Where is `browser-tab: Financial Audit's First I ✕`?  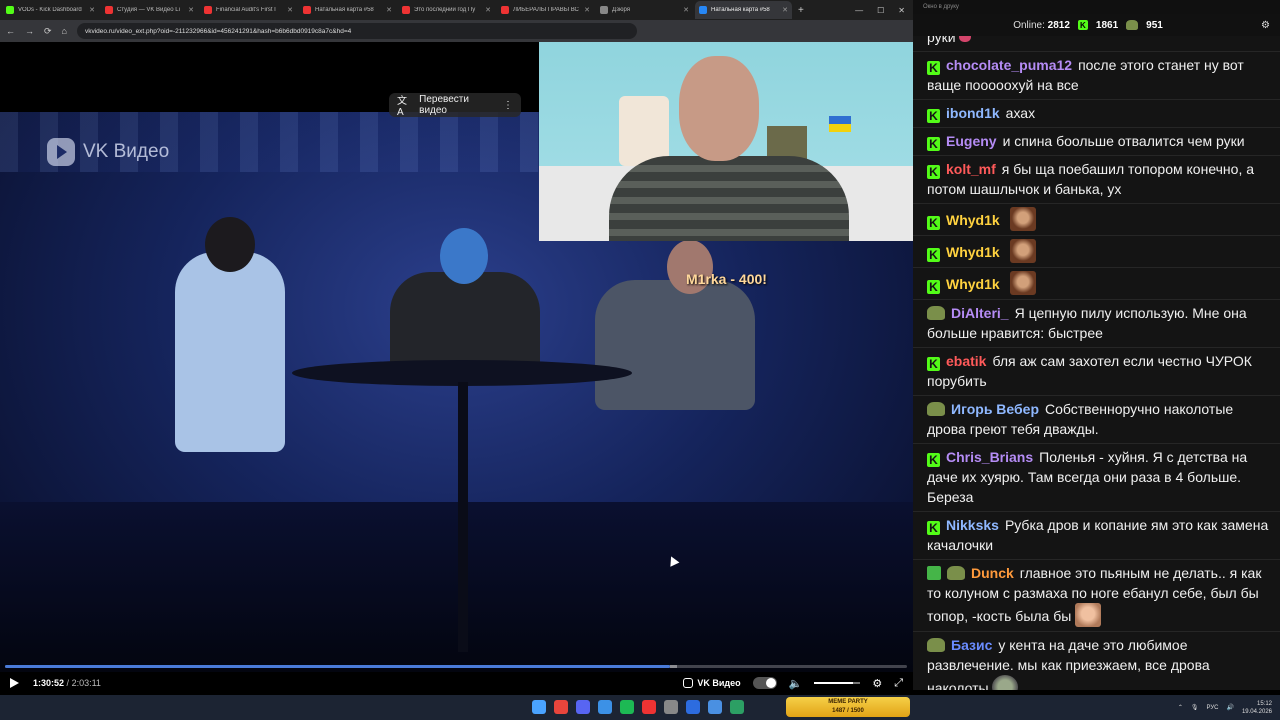
browser-tab: Financial Audit's First I ✕ is located at coordinates (248, 10).